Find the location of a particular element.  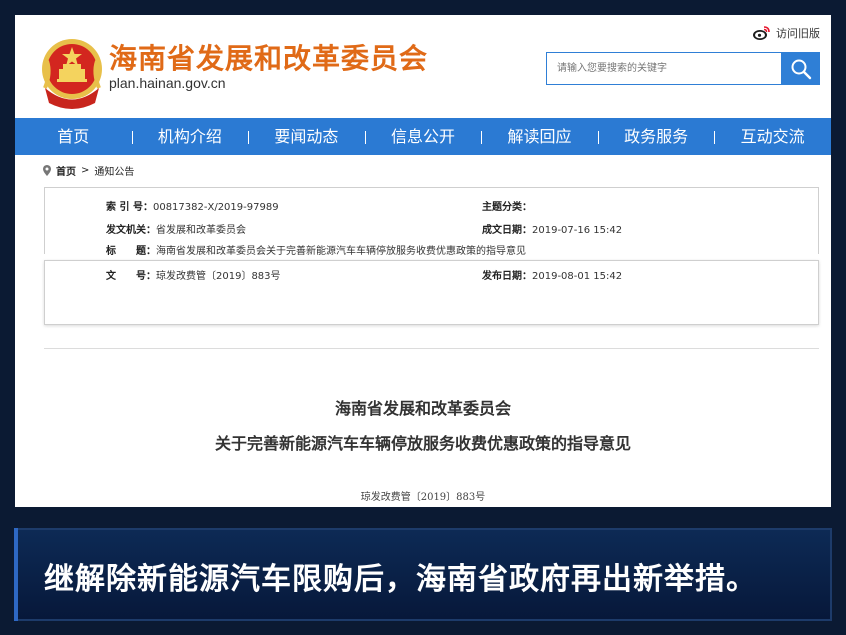

caption-banner: 继解除新能源汽车限购后，海南省政府再出新举措。 is located at coordinates (423, 574).